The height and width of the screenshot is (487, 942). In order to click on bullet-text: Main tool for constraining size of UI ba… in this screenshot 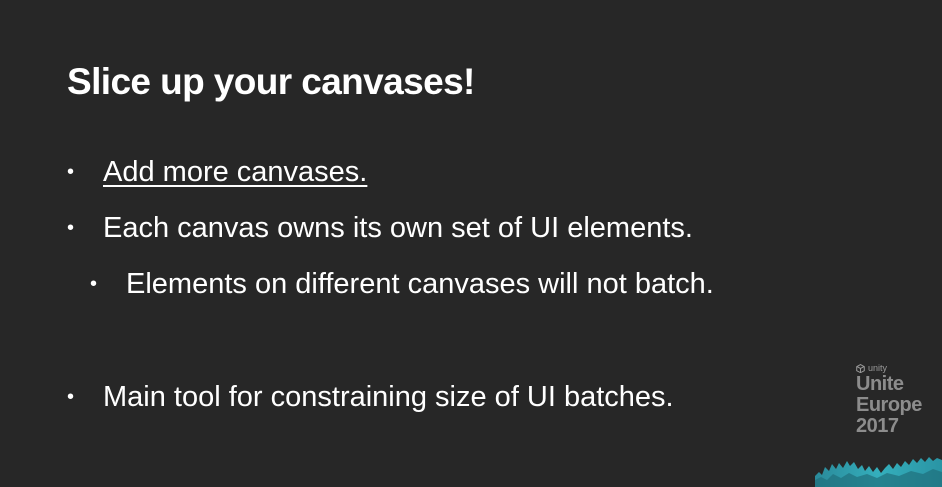, I will do `click(388, 397)`.